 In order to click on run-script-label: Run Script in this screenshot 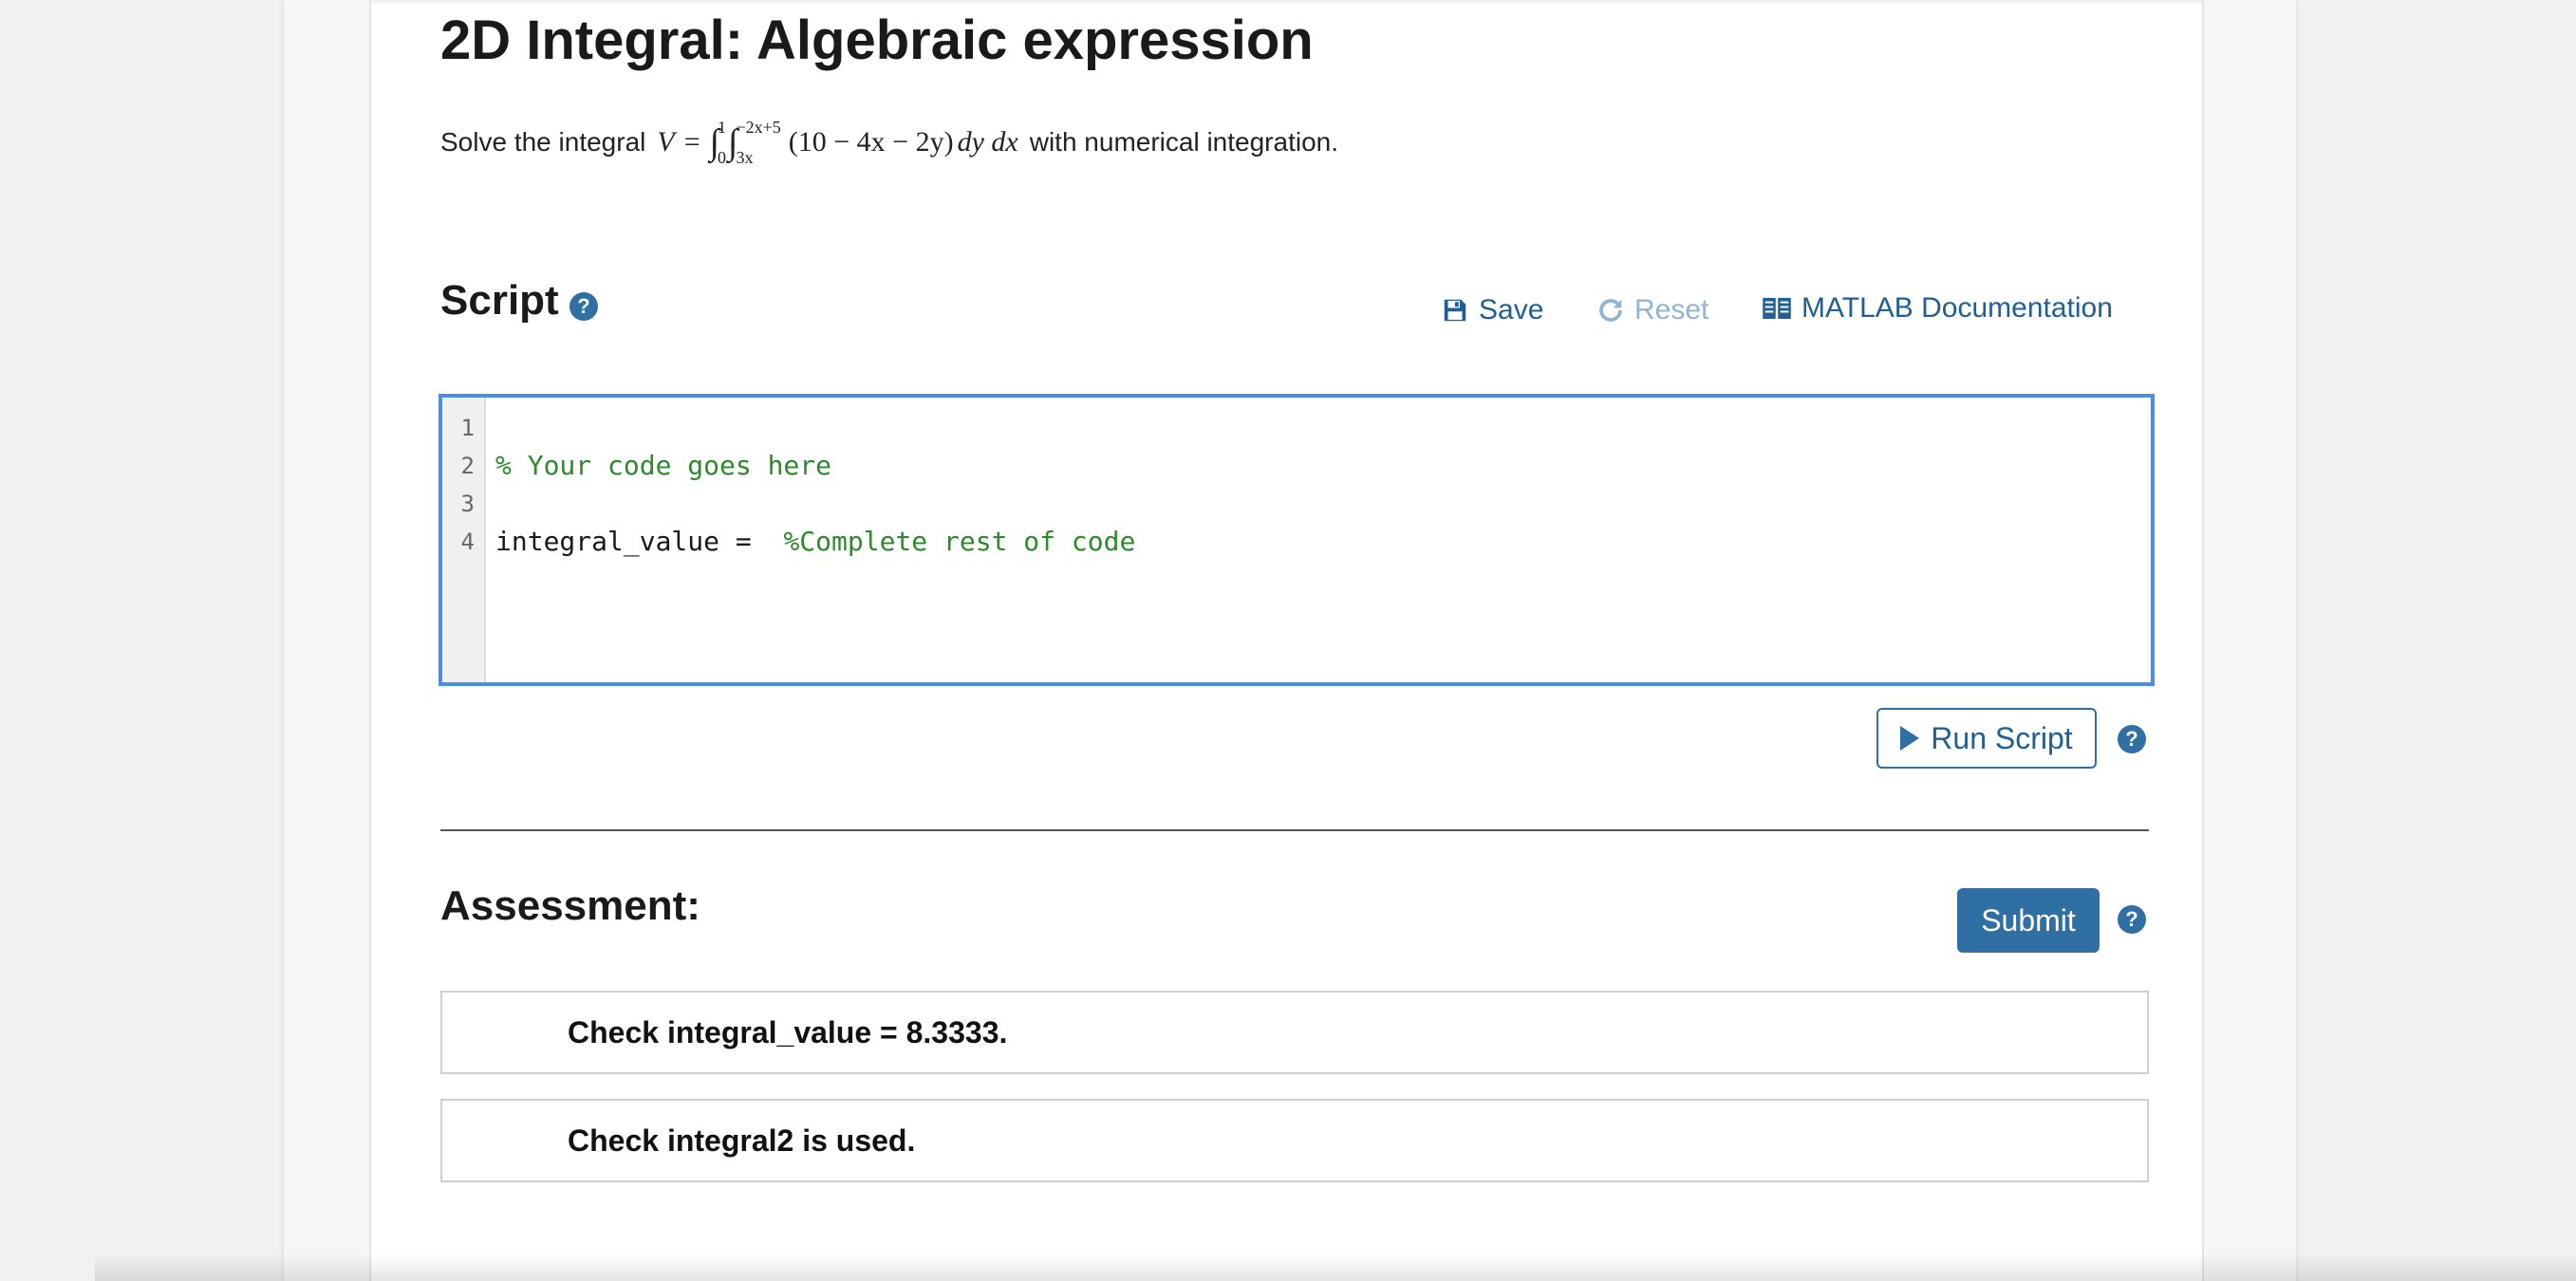, I will do `click(2002, 737)`.